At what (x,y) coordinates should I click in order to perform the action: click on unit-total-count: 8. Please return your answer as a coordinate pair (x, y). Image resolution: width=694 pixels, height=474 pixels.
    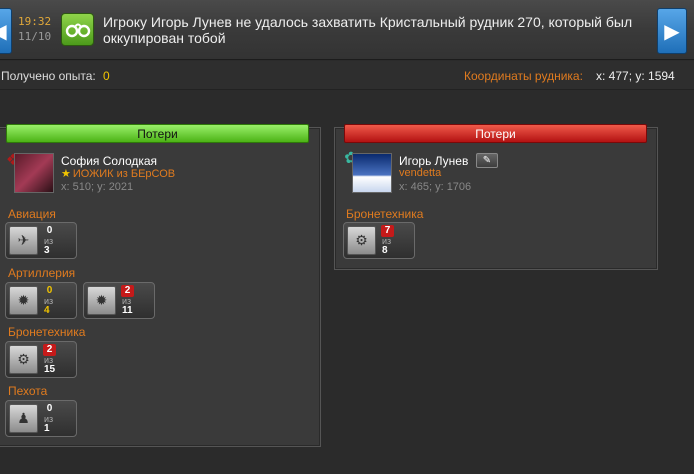
    Looking at the image, I should click on (385, 250).